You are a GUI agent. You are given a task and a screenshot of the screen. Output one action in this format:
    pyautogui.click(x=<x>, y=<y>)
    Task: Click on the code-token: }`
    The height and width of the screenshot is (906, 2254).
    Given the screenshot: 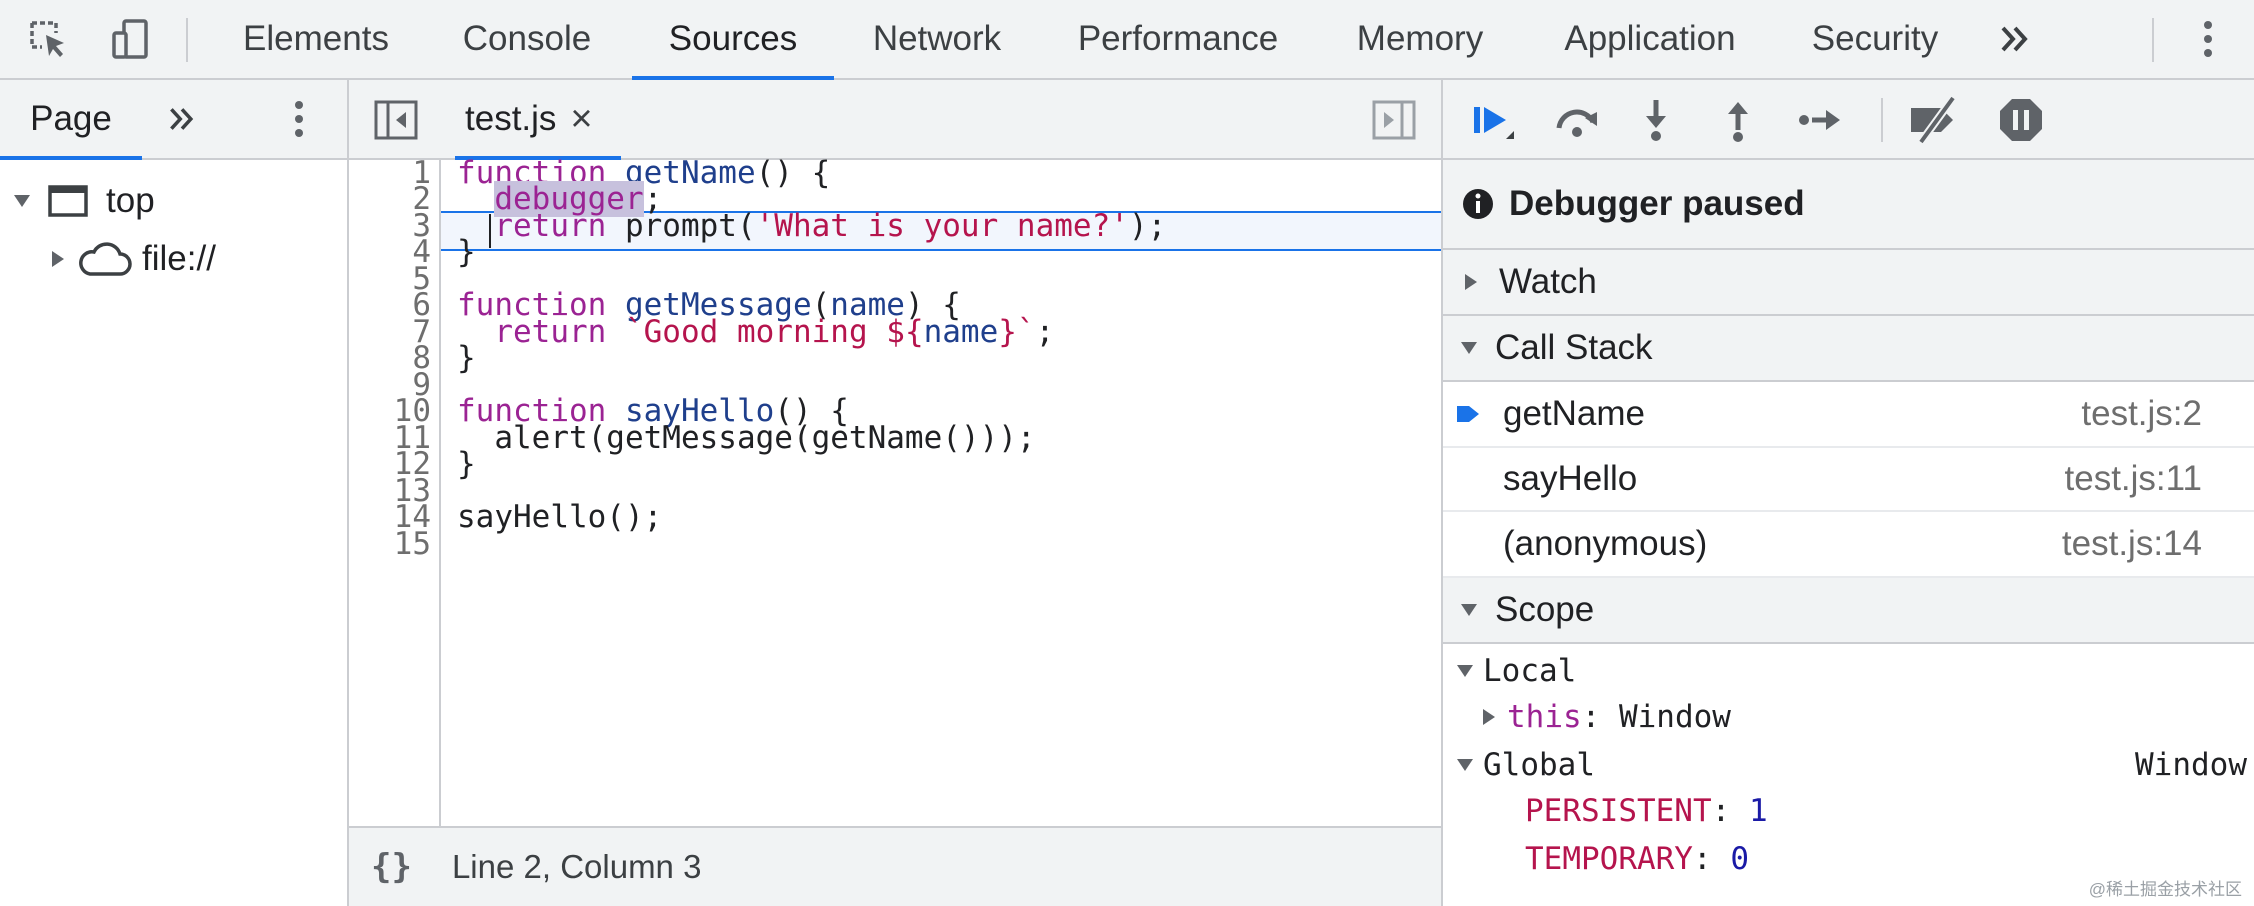 What is the action you would take?
    pyautogui.click(x=1017, y=332)
    